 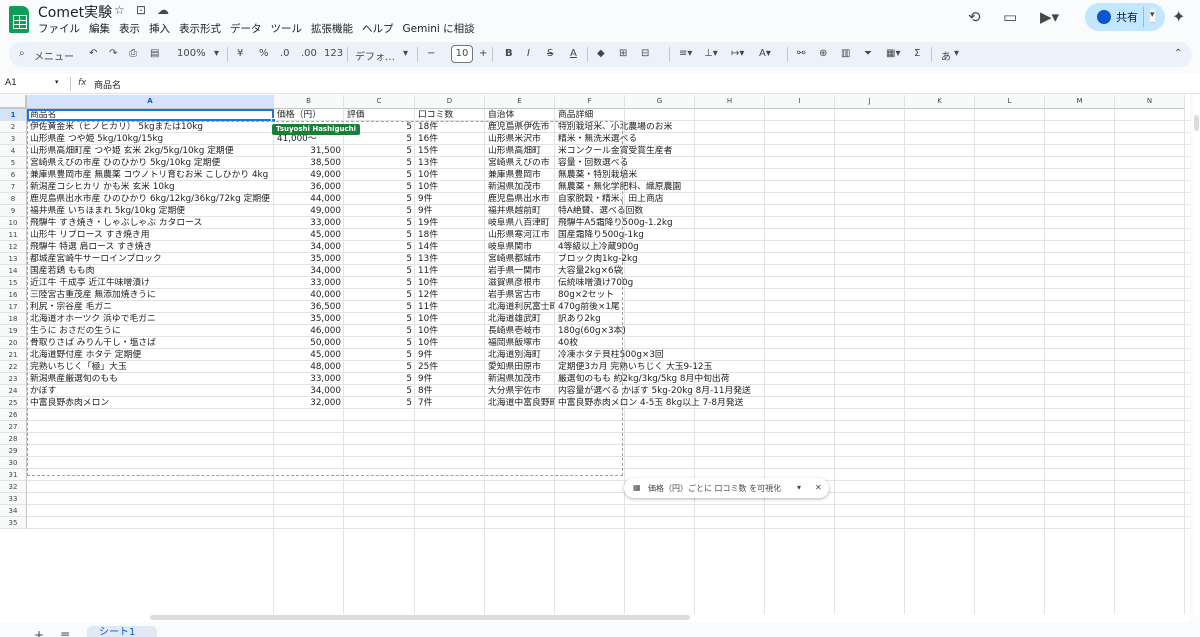 What do you see at coordinates (13, 235) in the screenshot?
I see `row-header: 11` at bounding box center [13, 235].